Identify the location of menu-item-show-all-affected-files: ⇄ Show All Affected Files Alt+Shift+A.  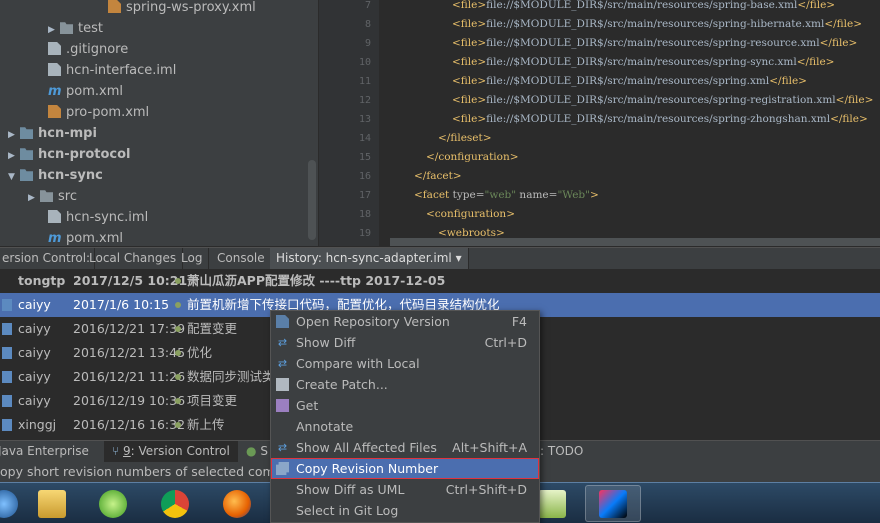
(405, 447).